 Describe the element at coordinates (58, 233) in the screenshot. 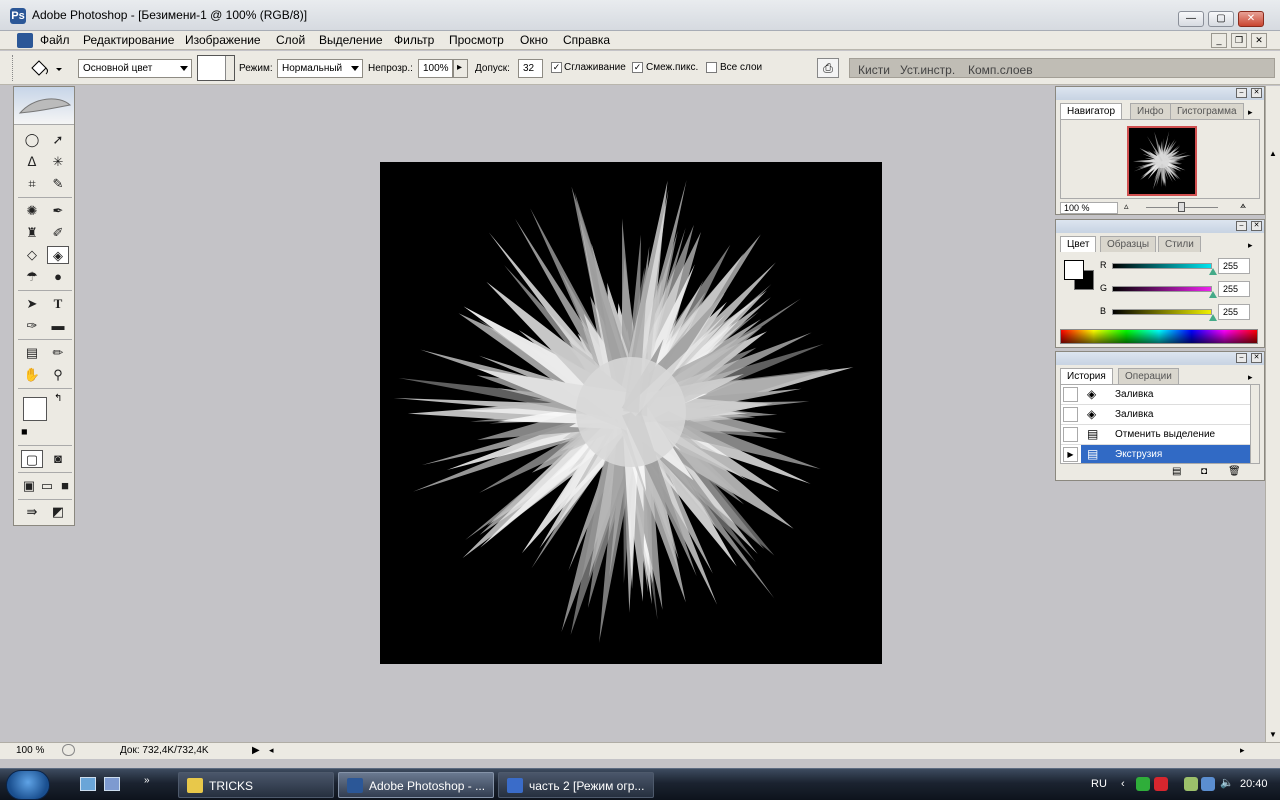

I see `history-brush-icon: ✐` at that location.